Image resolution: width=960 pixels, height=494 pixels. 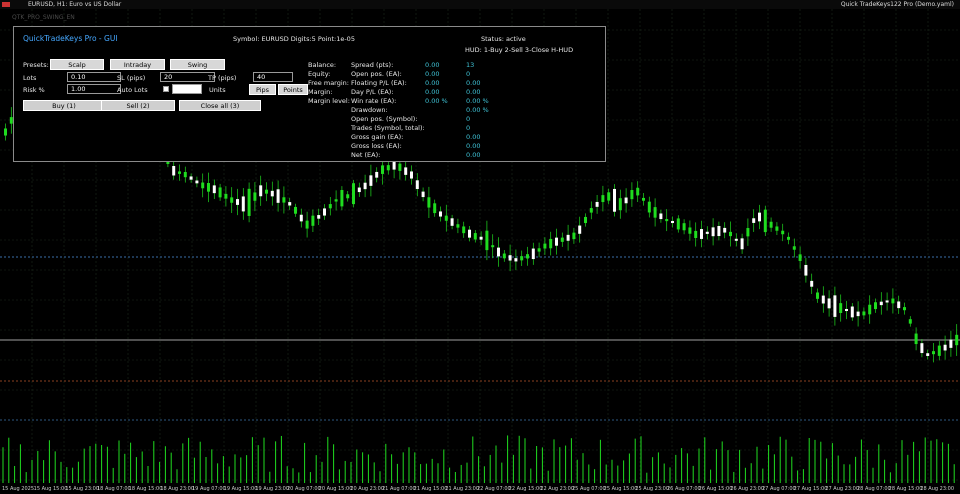 What do you see at coordinates (272, 489) in the screenshot?
I see `time-axis-label: 19 Aug 23:00` at bounding box center [272, 489].